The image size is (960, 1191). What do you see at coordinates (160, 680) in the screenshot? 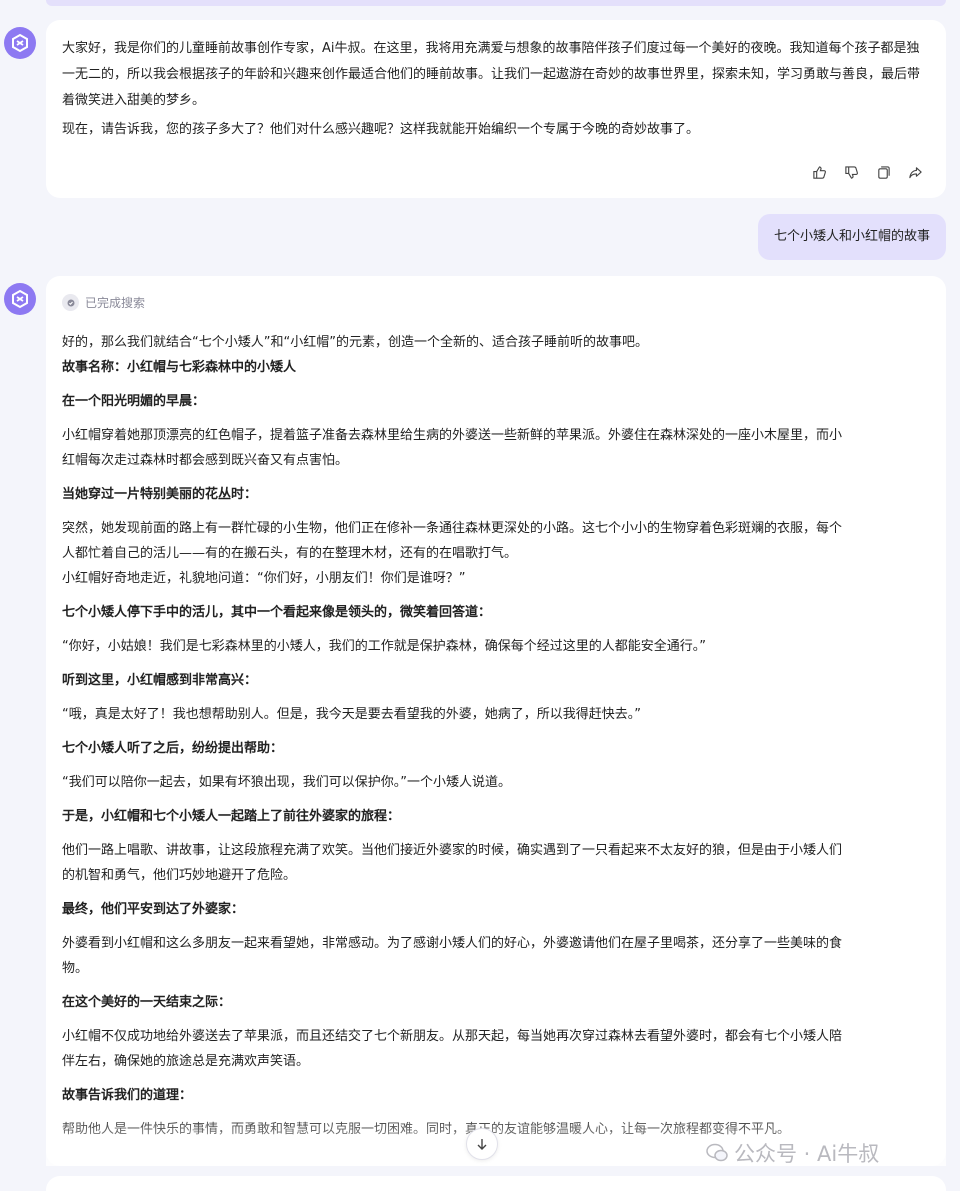
I see `story-heading: 听到这里，小红帽感到非常高兴：` at bounding box center [160, 680].